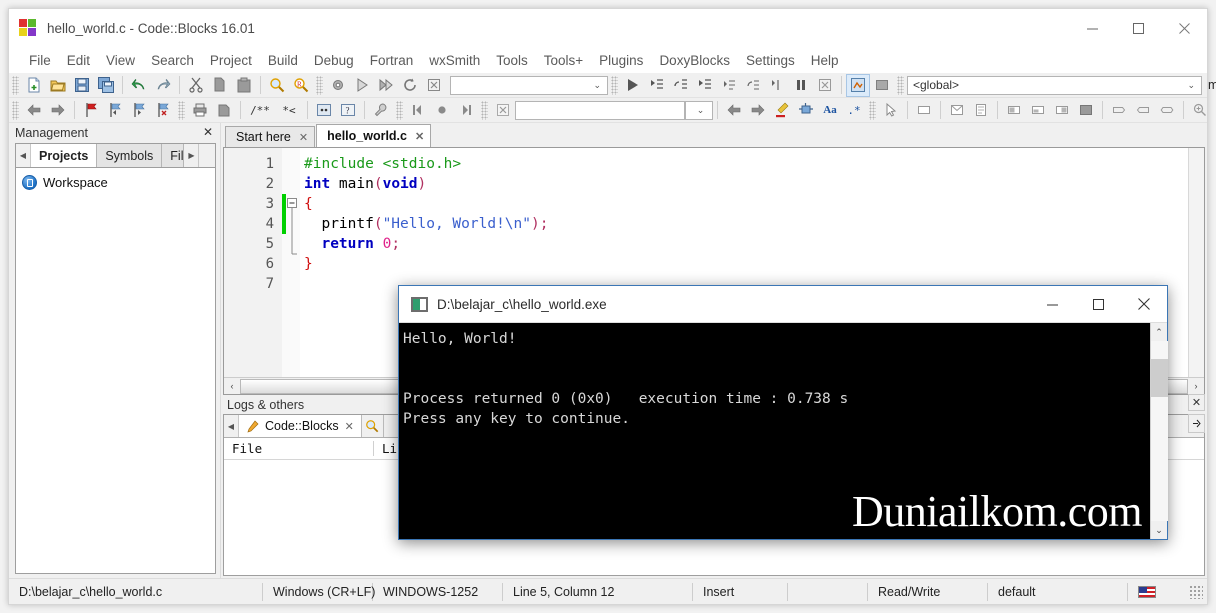 The height and width of the screenshot is (613, 1216). What do you see at coordinates (139, 110) in the screenshot?
I see `next-bookmark-icon` at bounding box center [139, 110].